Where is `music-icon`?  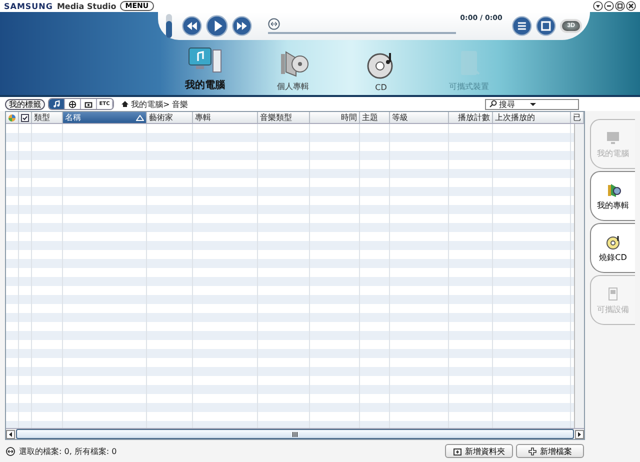
music-icon is located at coordinates (56, 104).